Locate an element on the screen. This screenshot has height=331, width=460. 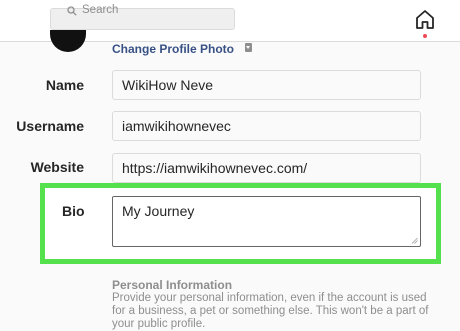
search-icon is located at coordinates (72, 11).